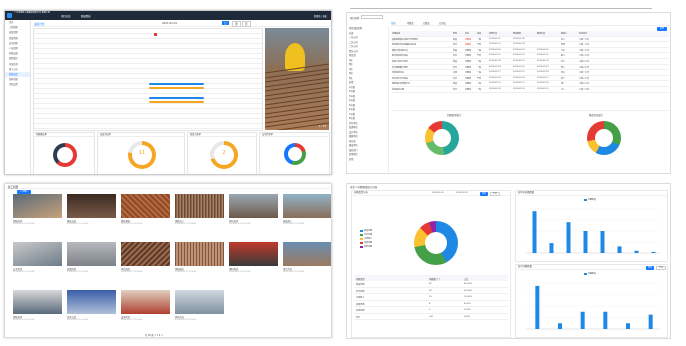  I want to click on photo-item: 塔吊作业 2019-05-12 13:25:00, so click(307, 259).